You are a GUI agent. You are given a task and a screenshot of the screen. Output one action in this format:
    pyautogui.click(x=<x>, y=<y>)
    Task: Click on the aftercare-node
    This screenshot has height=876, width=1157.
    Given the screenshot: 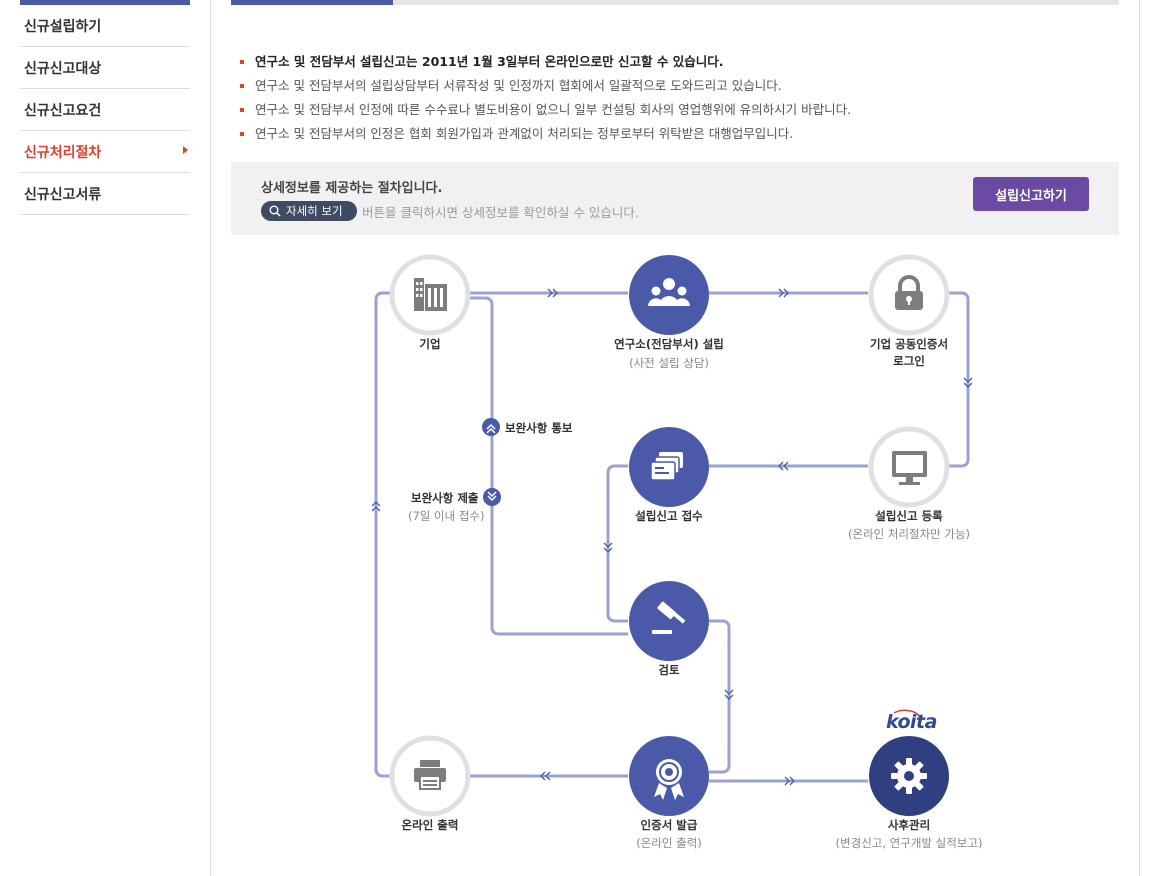 What is the action you would take?
    pyautogui.click(x=909, y=776)
    